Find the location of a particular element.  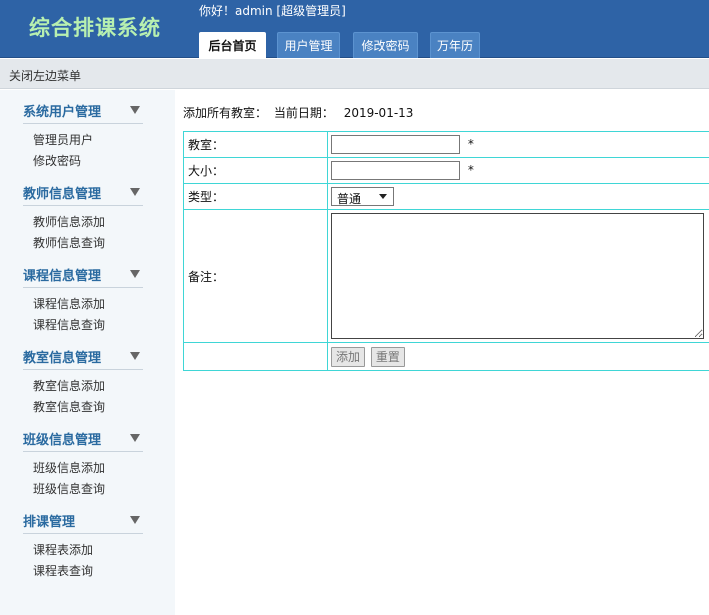

sidebar-group-header: 系统用户管理 is located at coordinates (83, 112).